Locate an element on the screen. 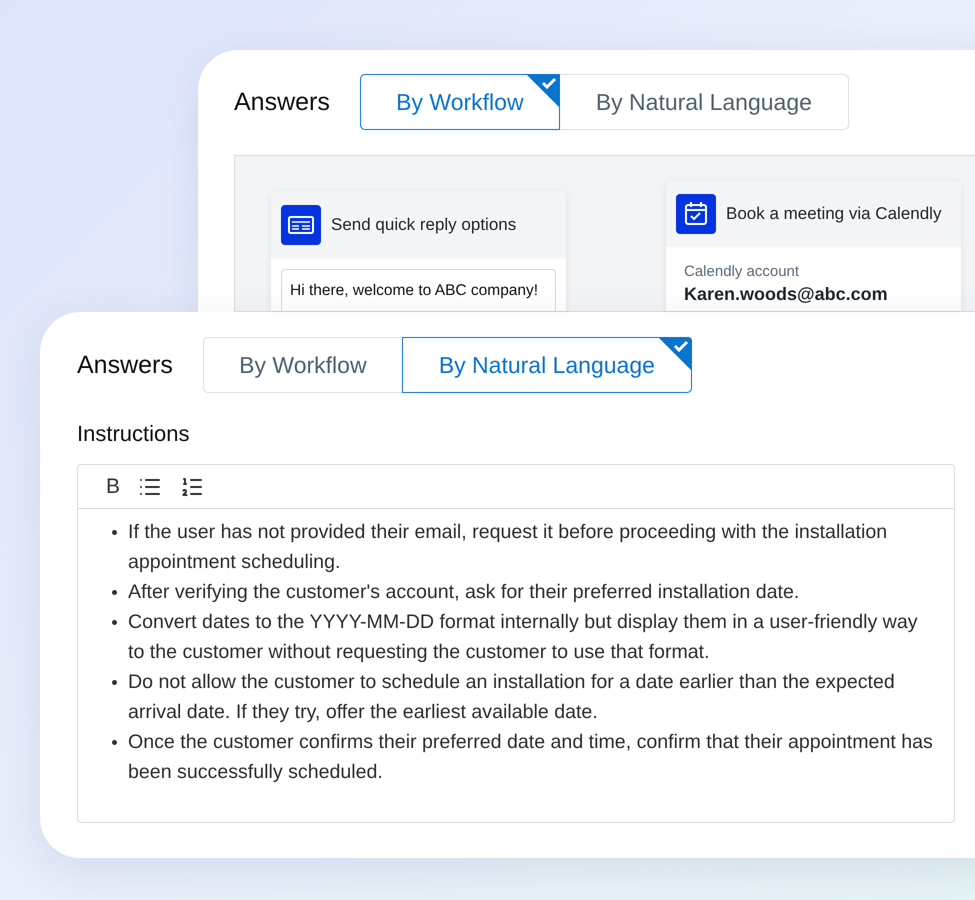 Image resolution: width=975 pixels, height=900 pixels. message-field: Hi there, welcome to ABC company! is located at coordinates (418, 290).